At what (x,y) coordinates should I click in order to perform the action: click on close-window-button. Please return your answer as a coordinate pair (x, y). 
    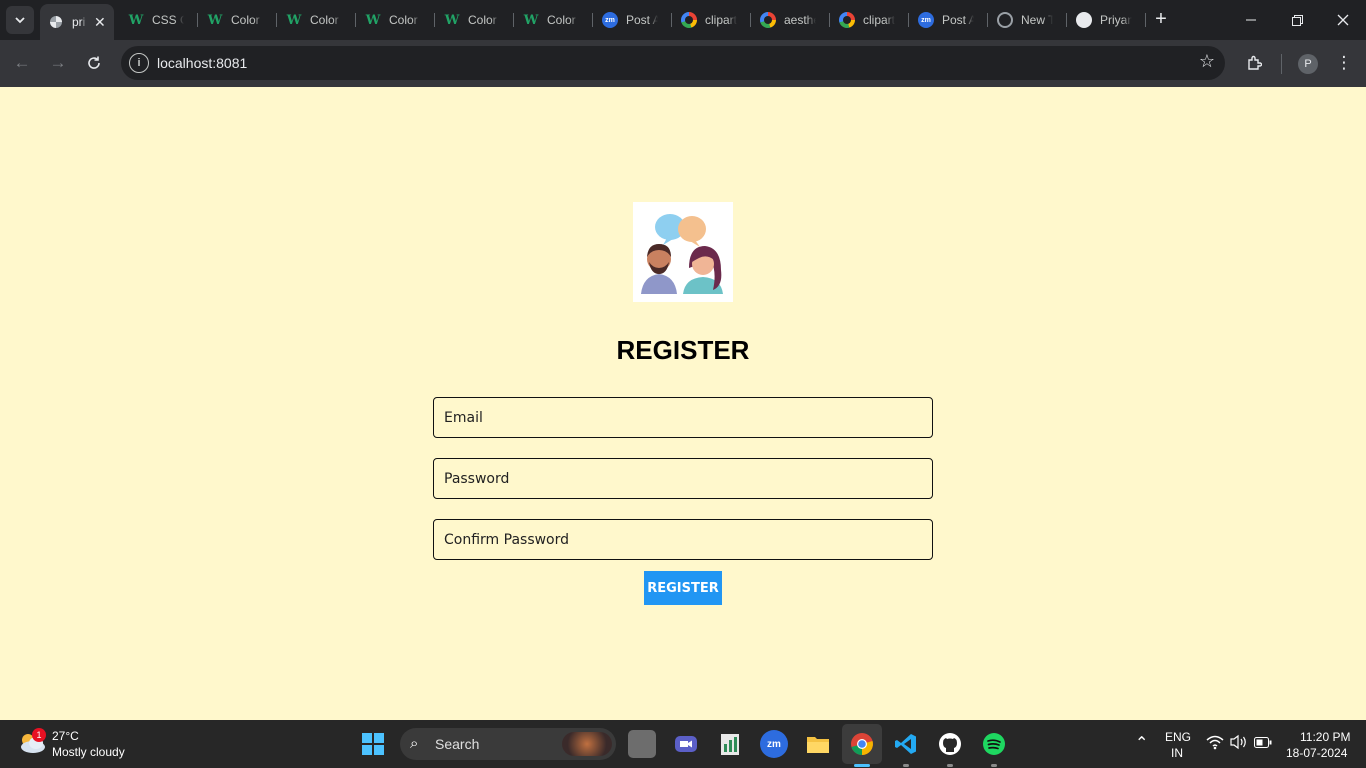
    Looking at the image, I should click on (1343, 20).